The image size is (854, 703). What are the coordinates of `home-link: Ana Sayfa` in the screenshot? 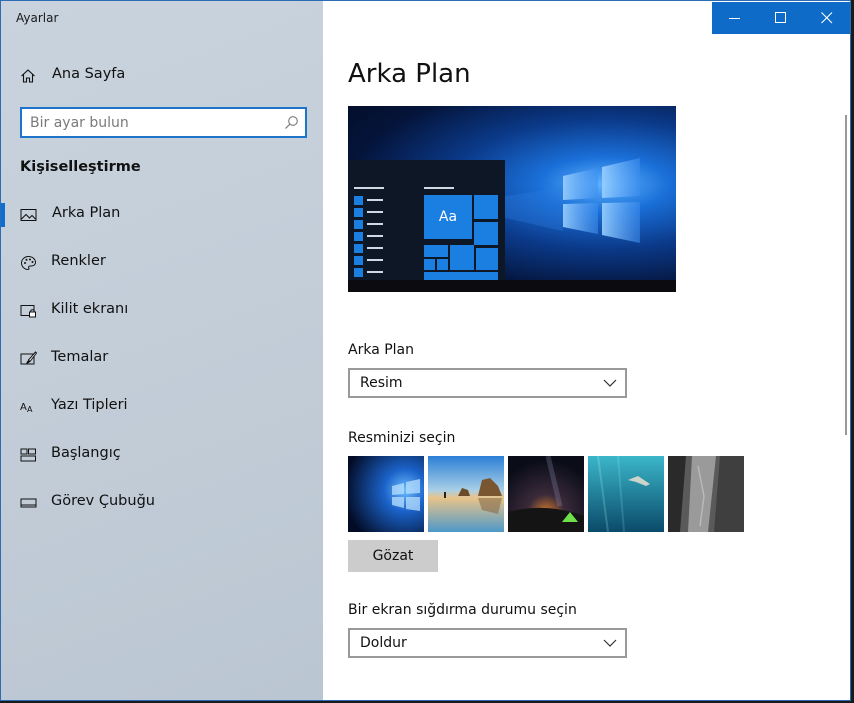 It's located at (162, 76).